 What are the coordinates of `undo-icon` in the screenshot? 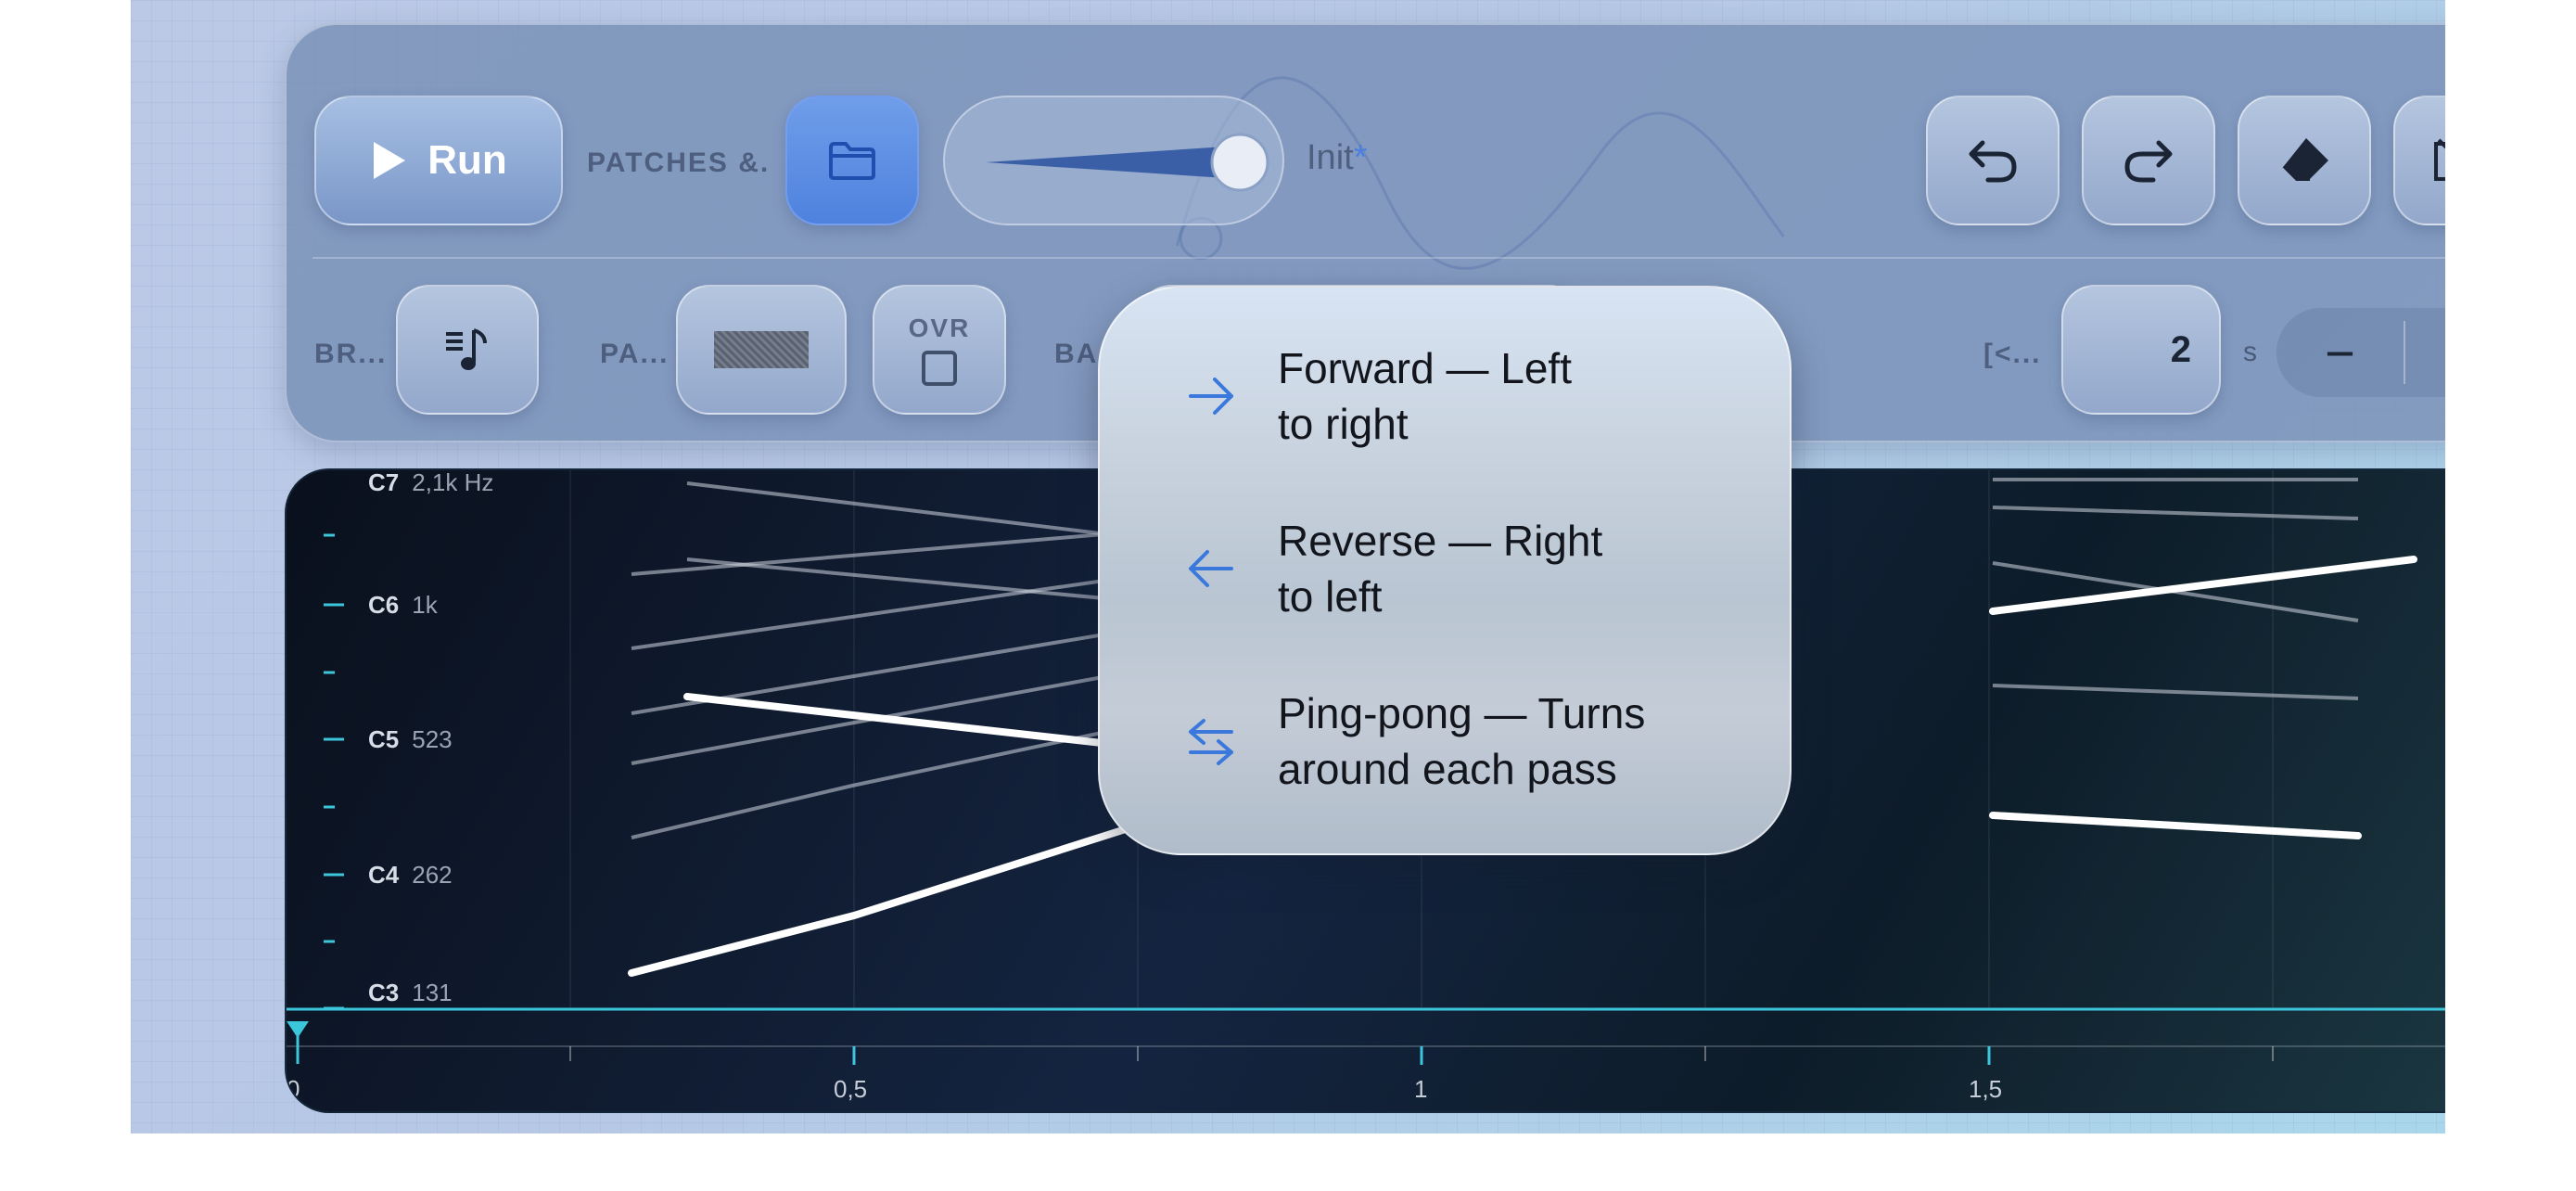 It's located at (1993, 161).